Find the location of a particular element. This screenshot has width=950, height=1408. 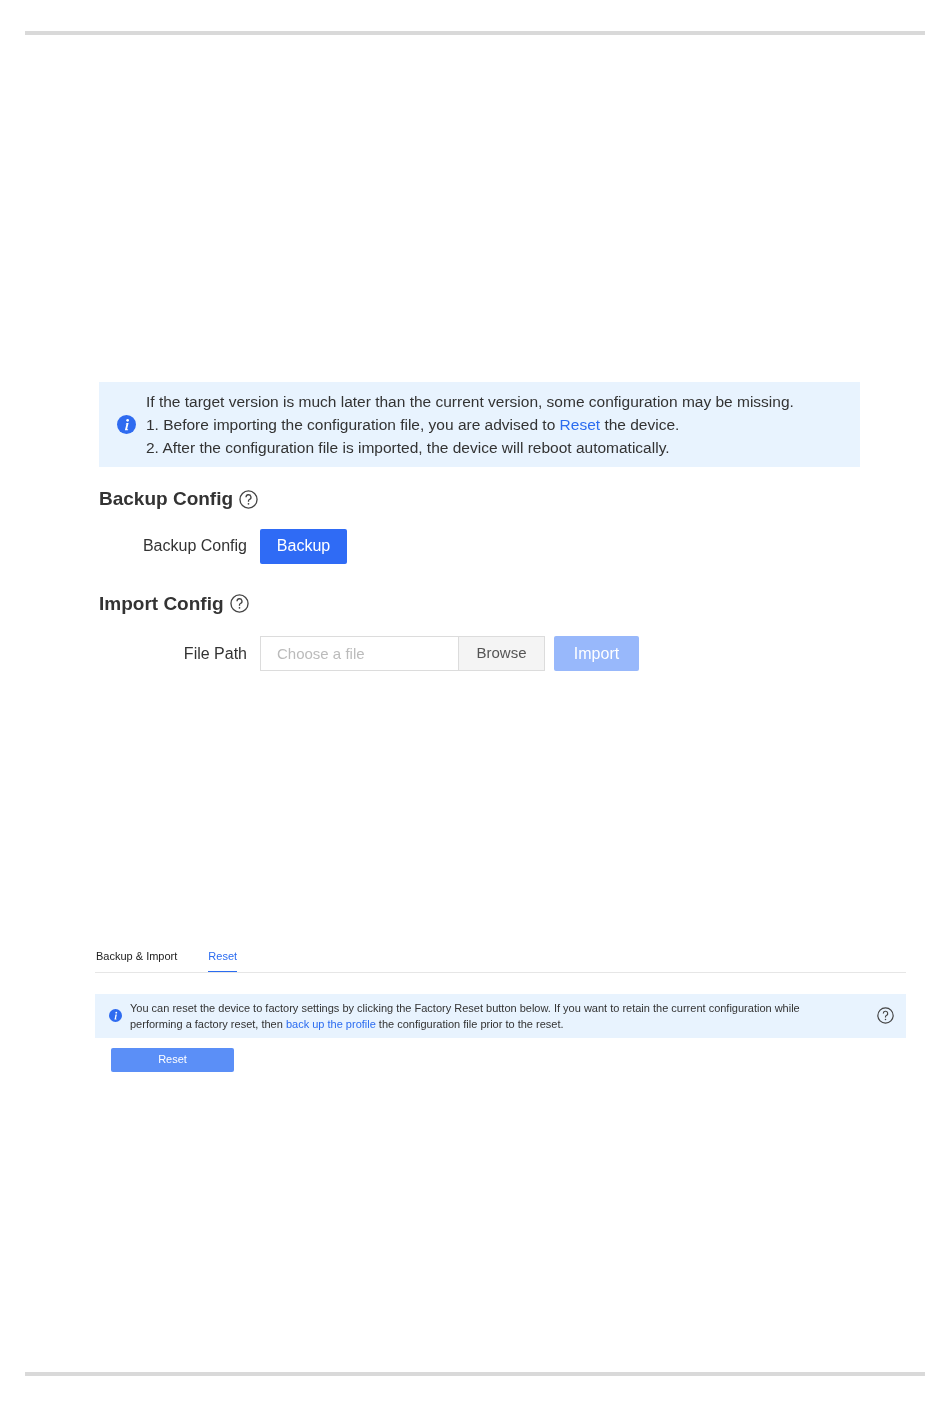

notice-text: You can reset the device to factory settings by clicking the Factory Reset button below. If you want to retain the current configuration while performing a factory reset, then back up the profile the configuration file prior to the reset. is located at coordinates (465, 1016).